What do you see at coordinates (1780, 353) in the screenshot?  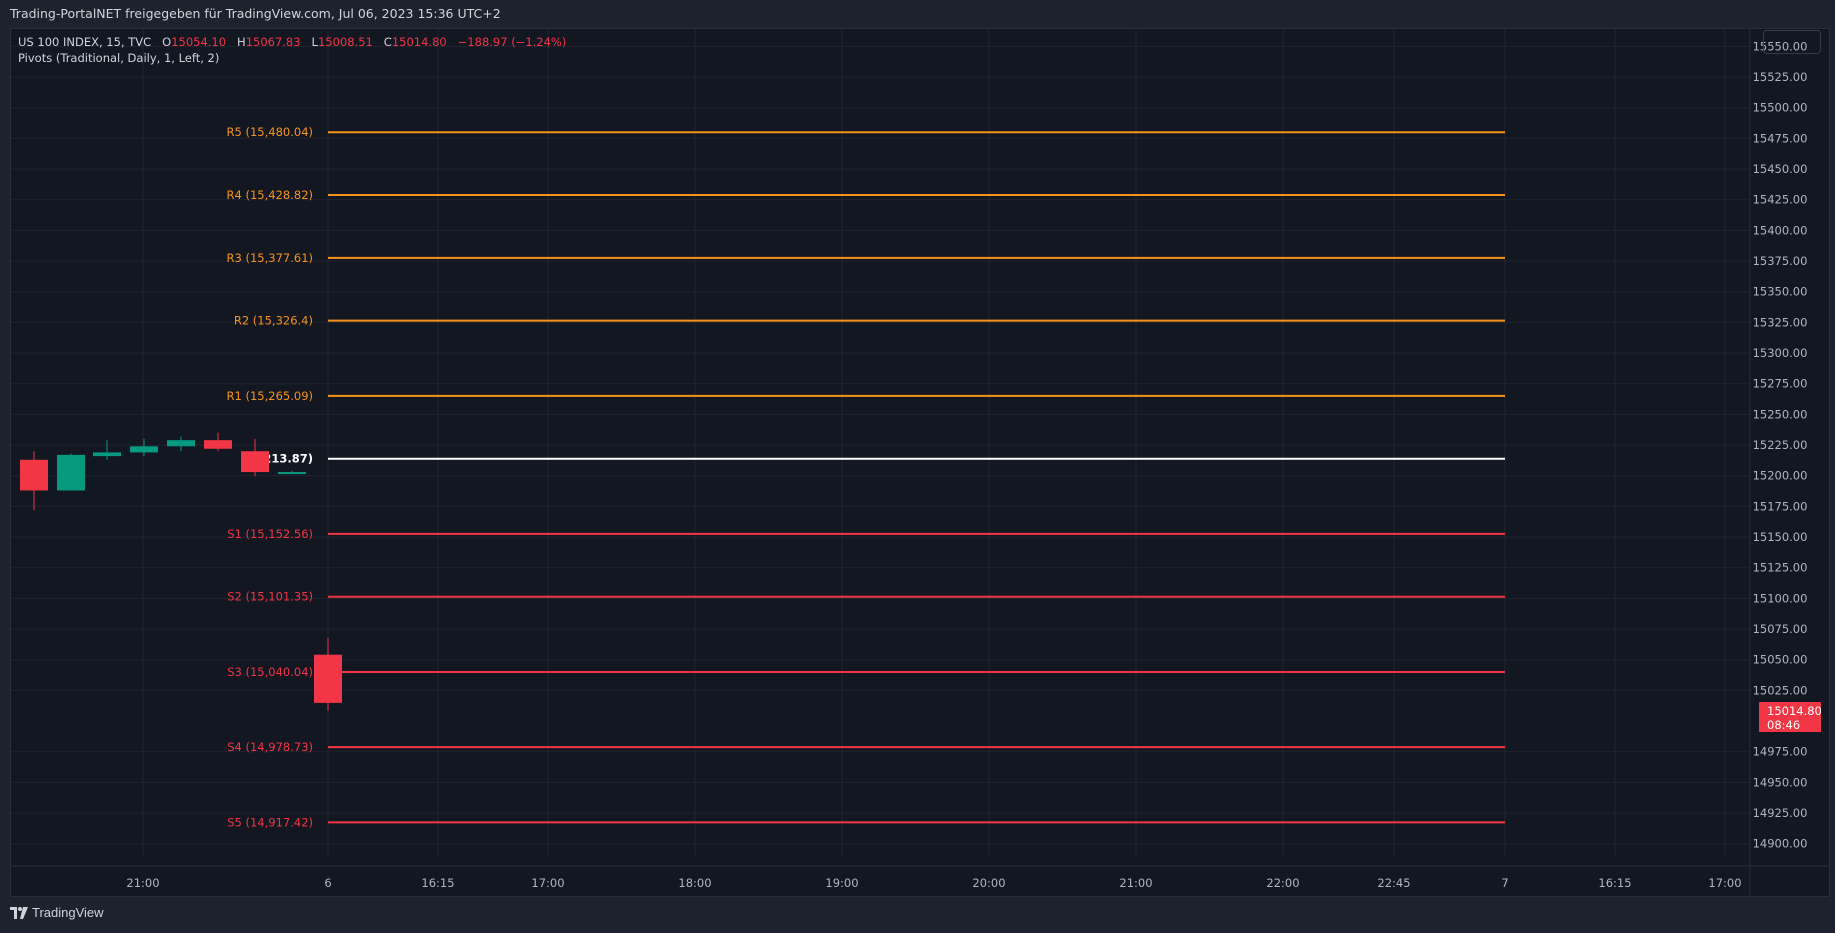 I see `price-tick-label: 15300.00` at bounding box center [1780, 353].